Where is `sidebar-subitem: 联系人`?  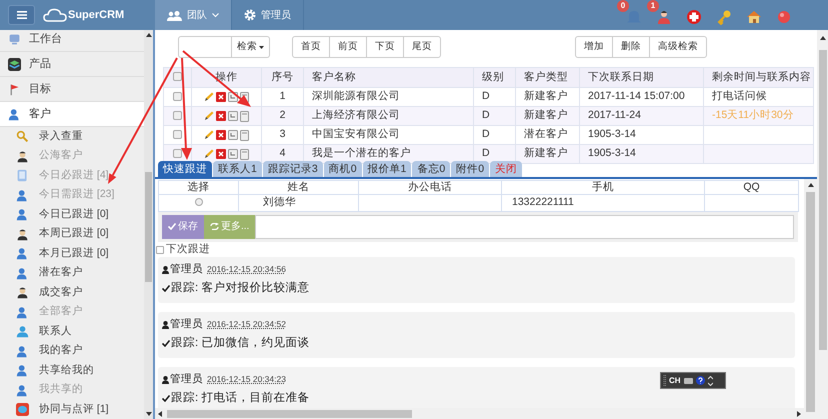 sidebar-subitem: 联系人 is located at coordinates (72, 332).